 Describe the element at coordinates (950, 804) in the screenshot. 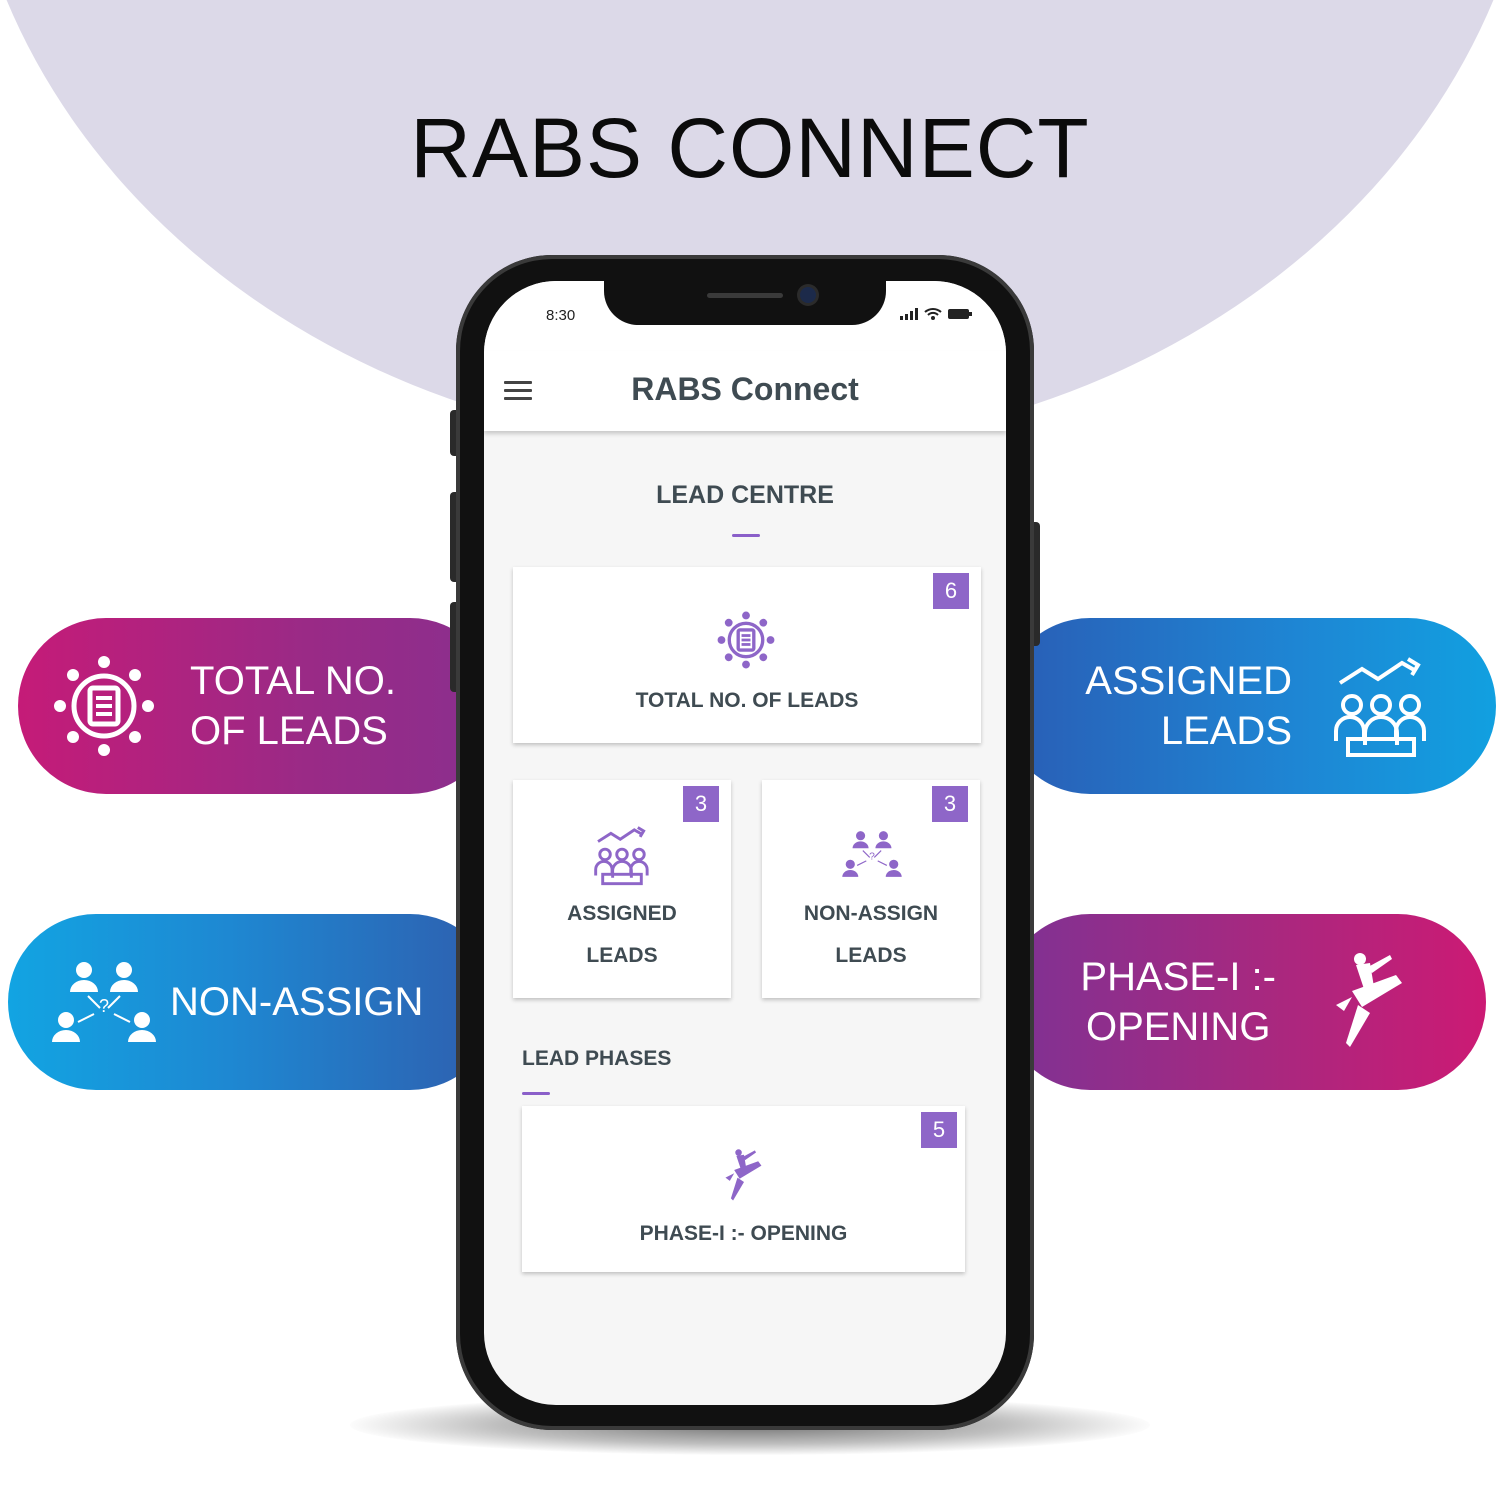

I see `non-assign-count-badge: 3` at that location.